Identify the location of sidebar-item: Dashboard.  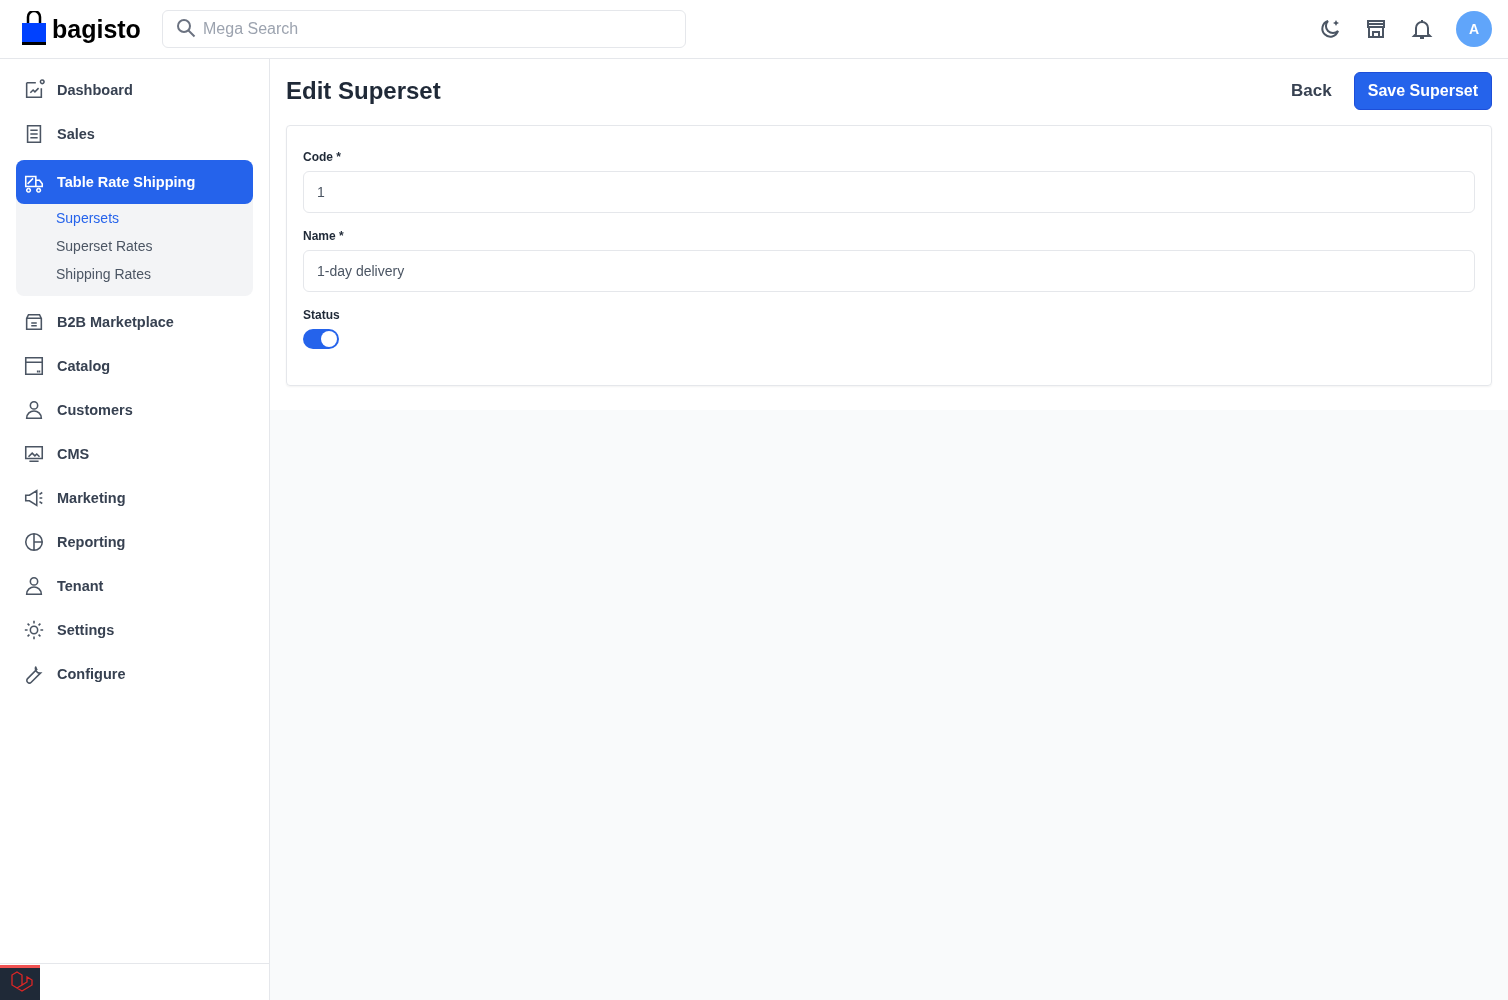
(134, 90).